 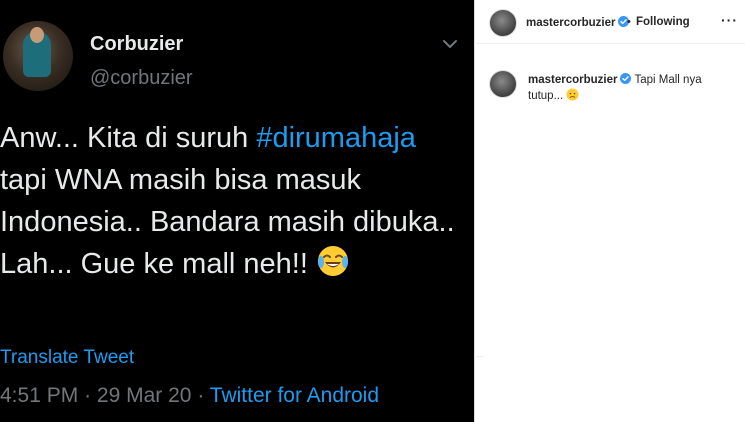 What do you see at coordinates (141, 78) in the screenshot?
I see `tweet-author-handle: @corbuzier` at bounding box center [141, 78].